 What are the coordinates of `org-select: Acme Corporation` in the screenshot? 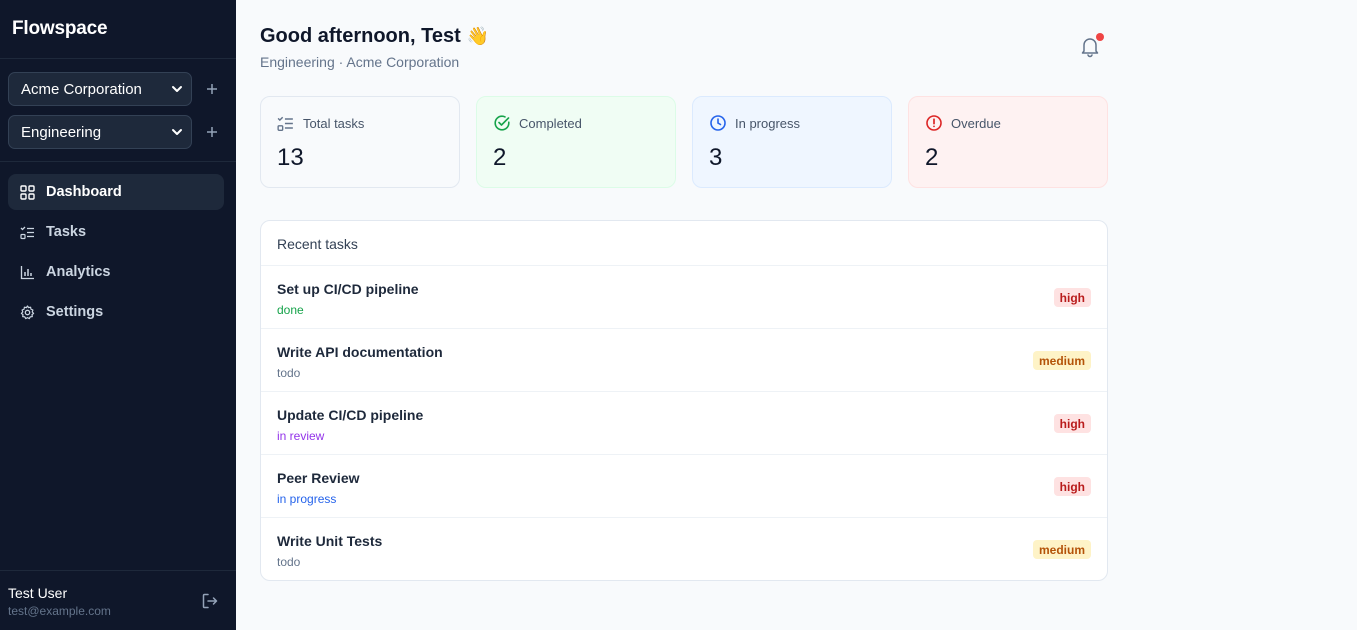 It's located at (100, 89).